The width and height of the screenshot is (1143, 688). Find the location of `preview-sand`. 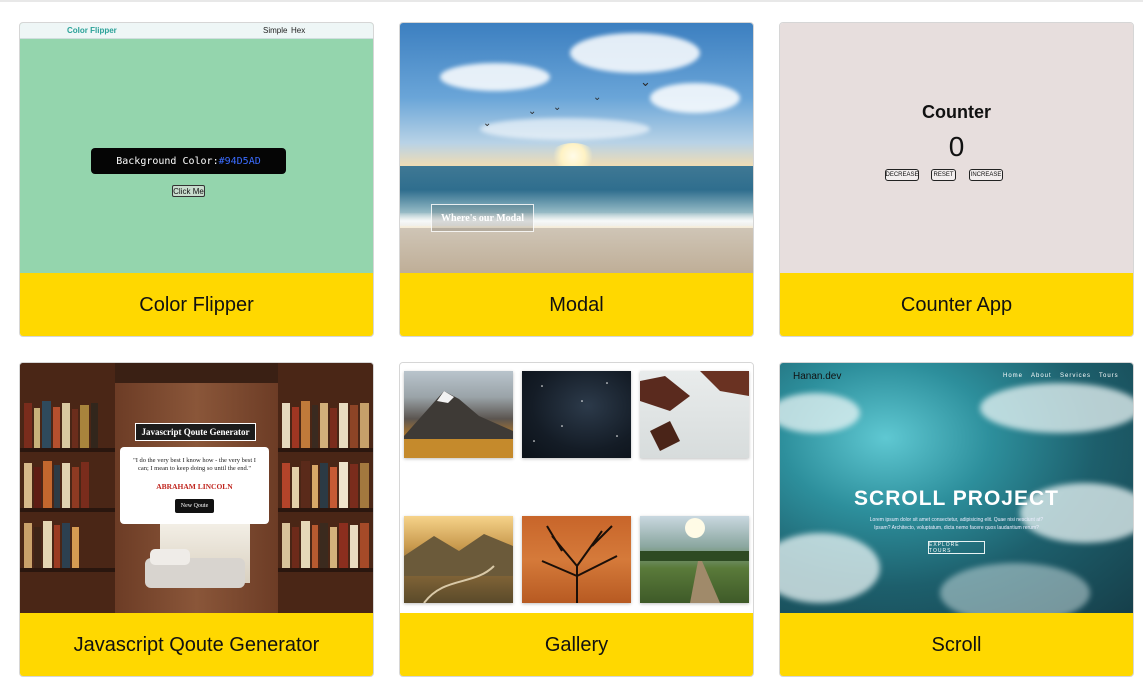

preview-sand is located at coordinates (576, 250).